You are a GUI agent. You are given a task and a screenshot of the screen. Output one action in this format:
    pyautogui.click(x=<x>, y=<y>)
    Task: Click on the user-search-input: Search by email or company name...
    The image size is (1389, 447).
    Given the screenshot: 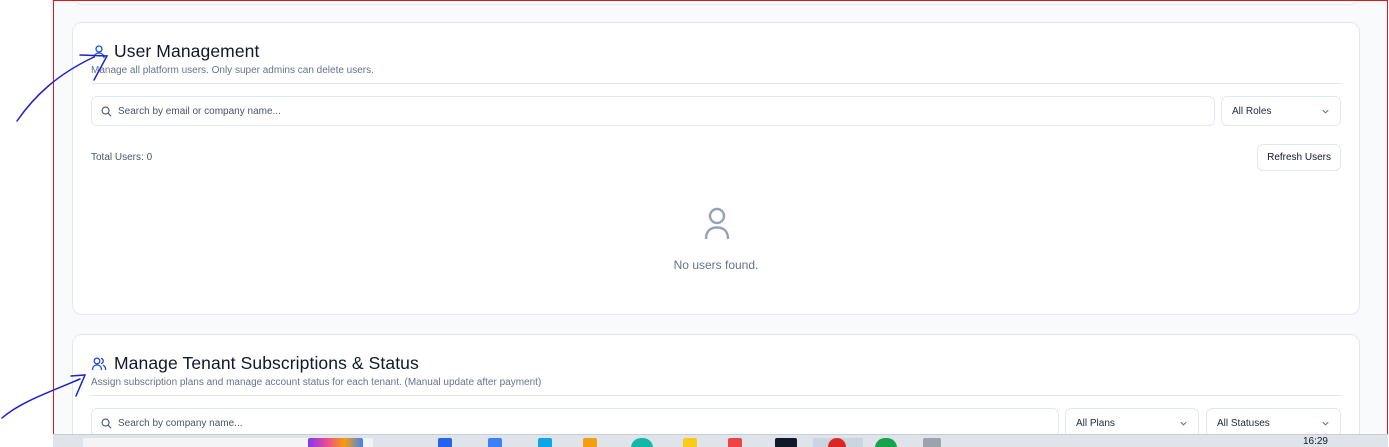 What is the action you would take?
    pyautogui.click(x=653, y=111)
    